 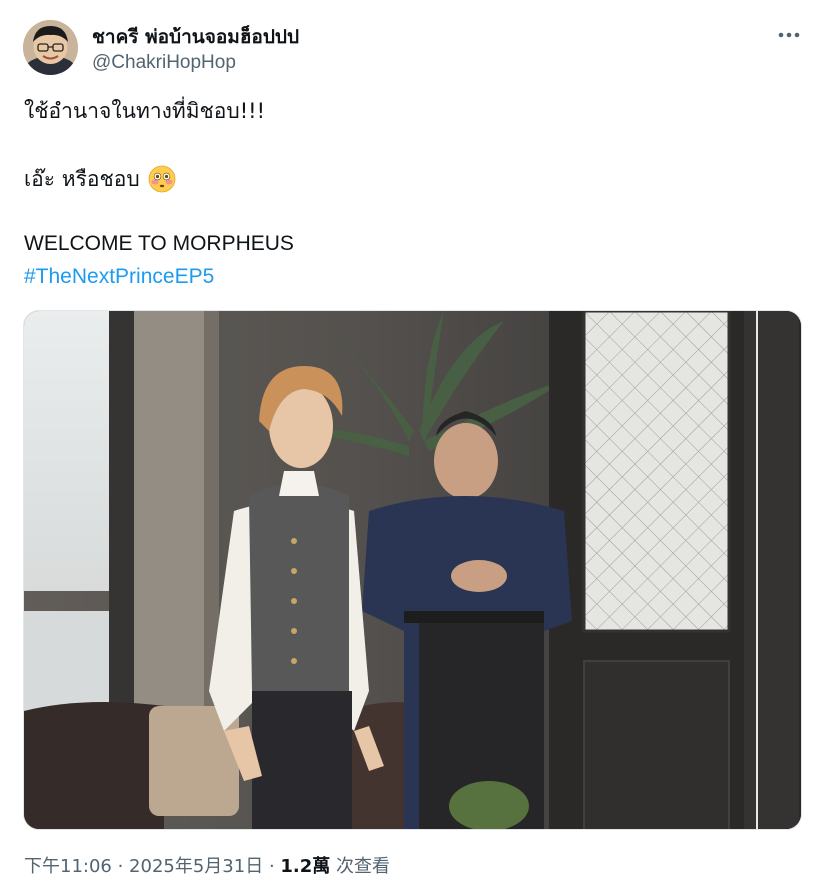 I want to click on tweet-meta: 下午11:06 · 2025年5月31日 · 1.2萬 次查看, so click(x=207, y=865).